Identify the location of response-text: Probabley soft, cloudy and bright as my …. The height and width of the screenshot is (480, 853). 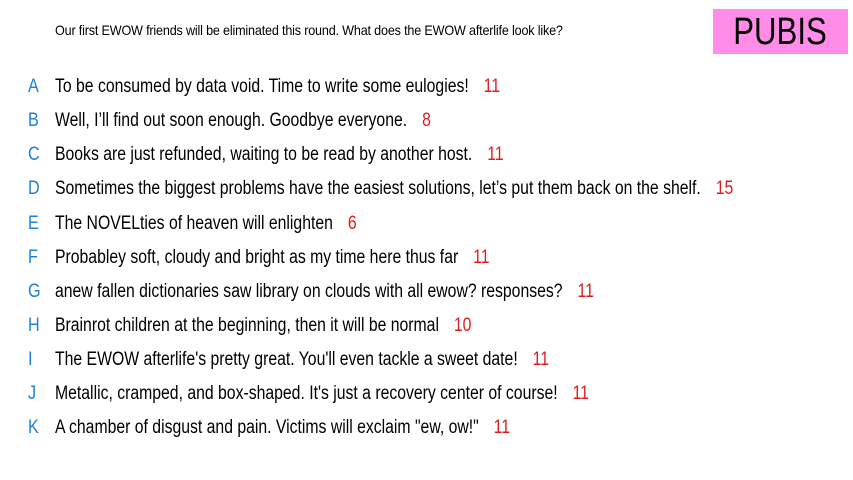
(257, 257).